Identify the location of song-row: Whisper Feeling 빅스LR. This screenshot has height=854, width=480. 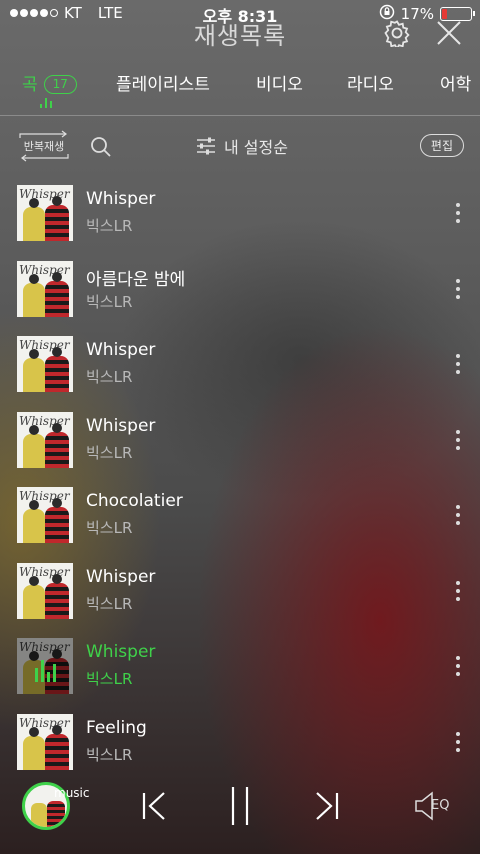
(240, 738).